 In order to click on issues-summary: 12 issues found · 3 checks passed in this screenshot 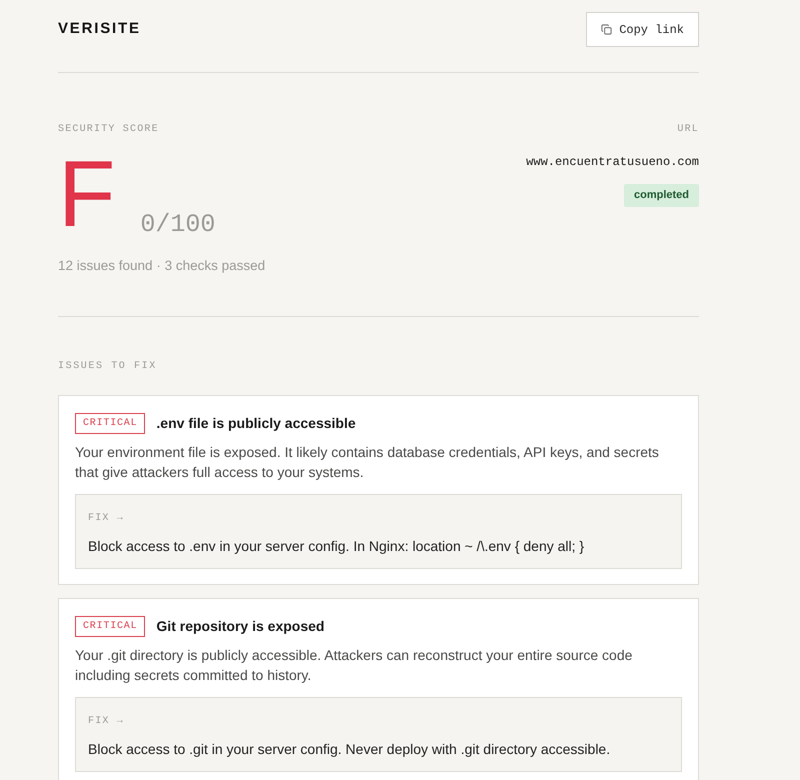, I will do `click(162, 266)`.